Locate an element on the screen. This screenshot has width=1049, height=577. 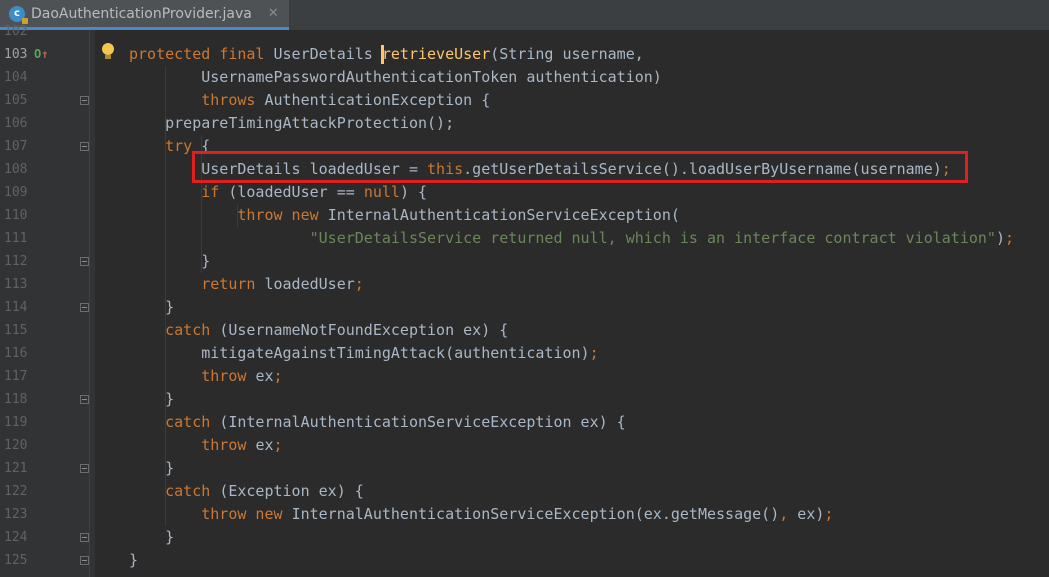
close-icon: ✕ is located at coordinates (273, 13).